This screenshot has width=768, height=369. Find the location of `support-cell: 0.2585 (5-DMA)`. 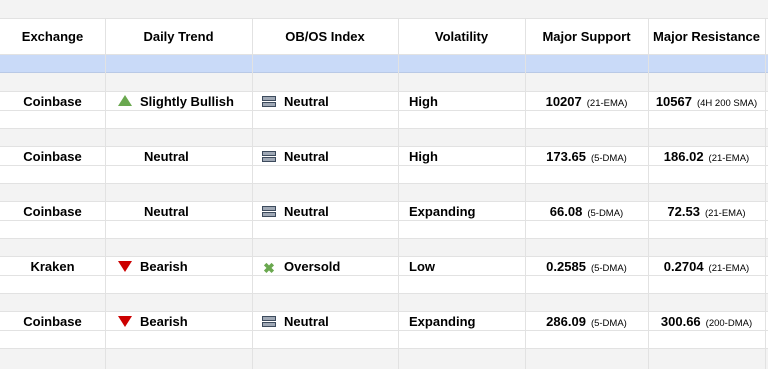

support-cell: 0.2585 (5-DMA) is located at coordinates (586, 267).